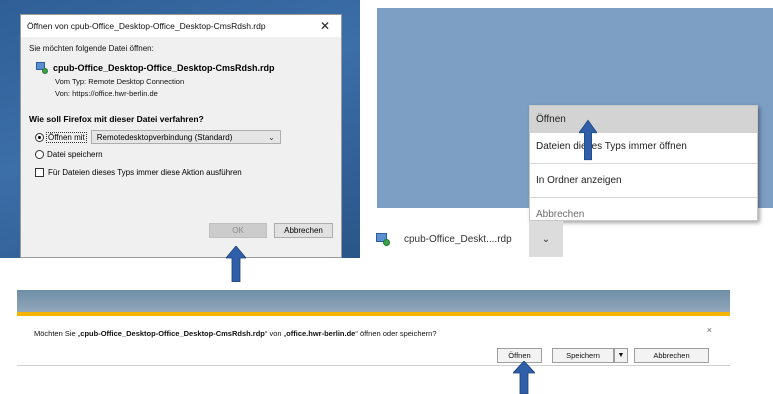  What do you see at coordinates (75, 154) in the screenshot?
I see `save-file-label: Datei speichern` at bounding box center [75, 154].